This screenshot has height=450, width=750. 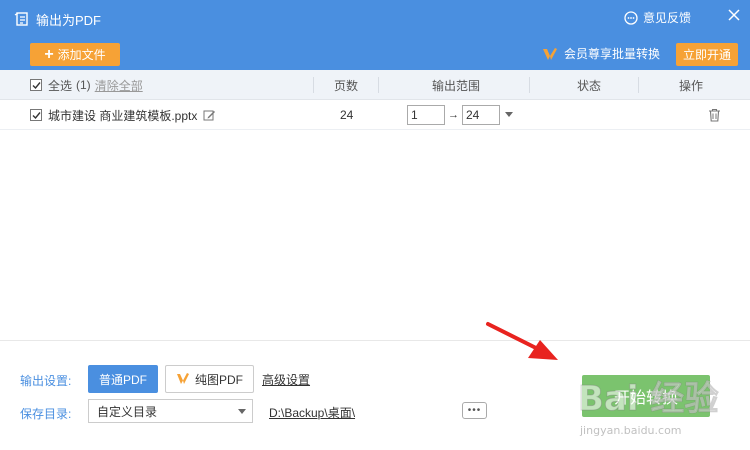 I want to click on file-table-header: 全选 (1) 清除全部 页数 输出范围 状态 操作, so click(x=375, y=85).